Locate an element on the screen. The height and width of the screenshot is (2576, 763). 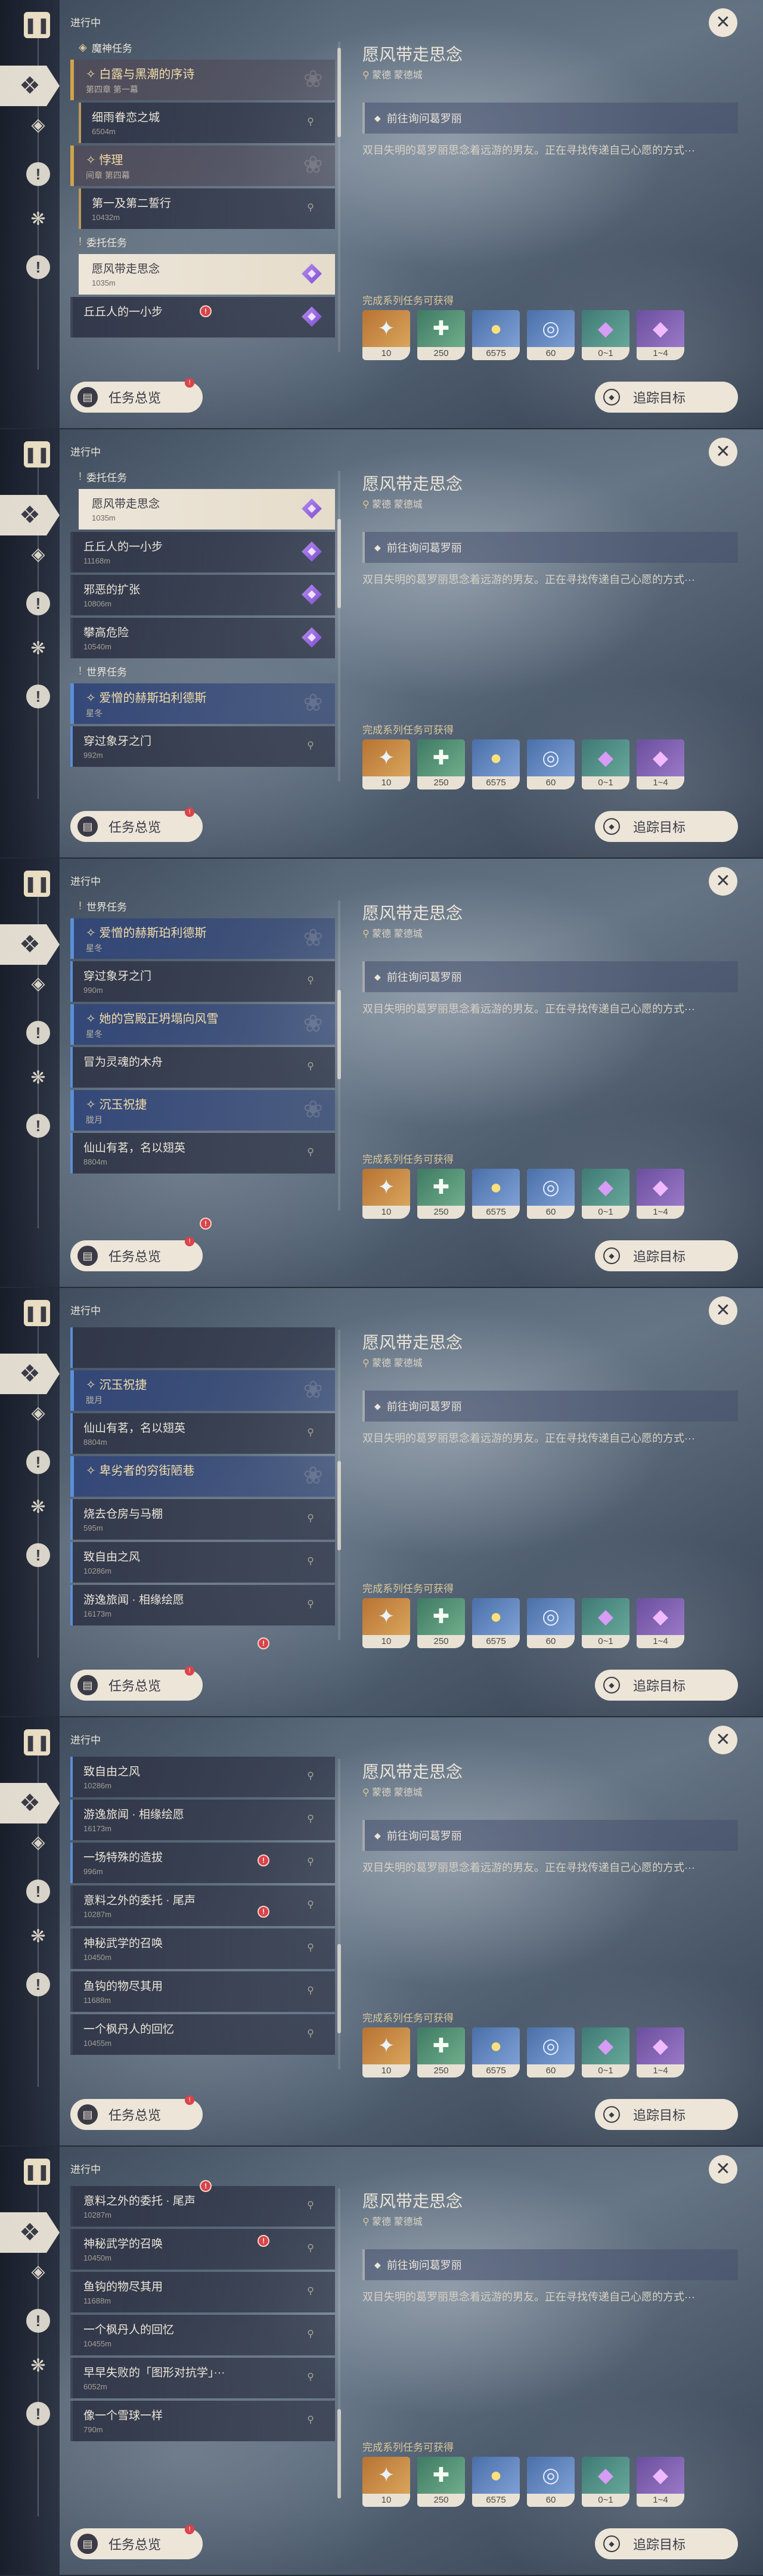
quest-item: 穿过象牙之门 990m ⚲ is located at coordinates (202, 982).